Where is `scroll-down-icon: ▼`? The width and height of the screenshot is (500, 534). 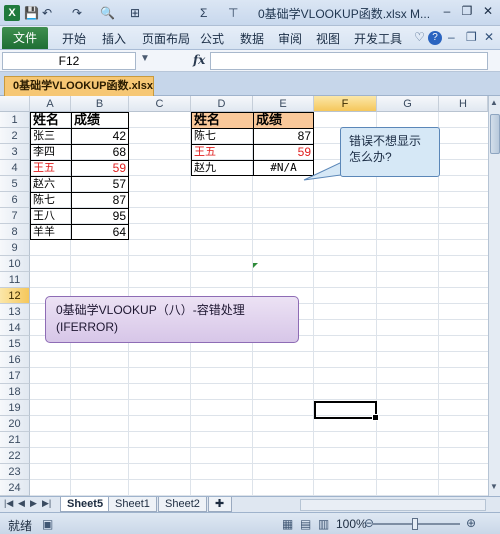 scroll-down-icon: ▼ is located at coordinates (494, 486).